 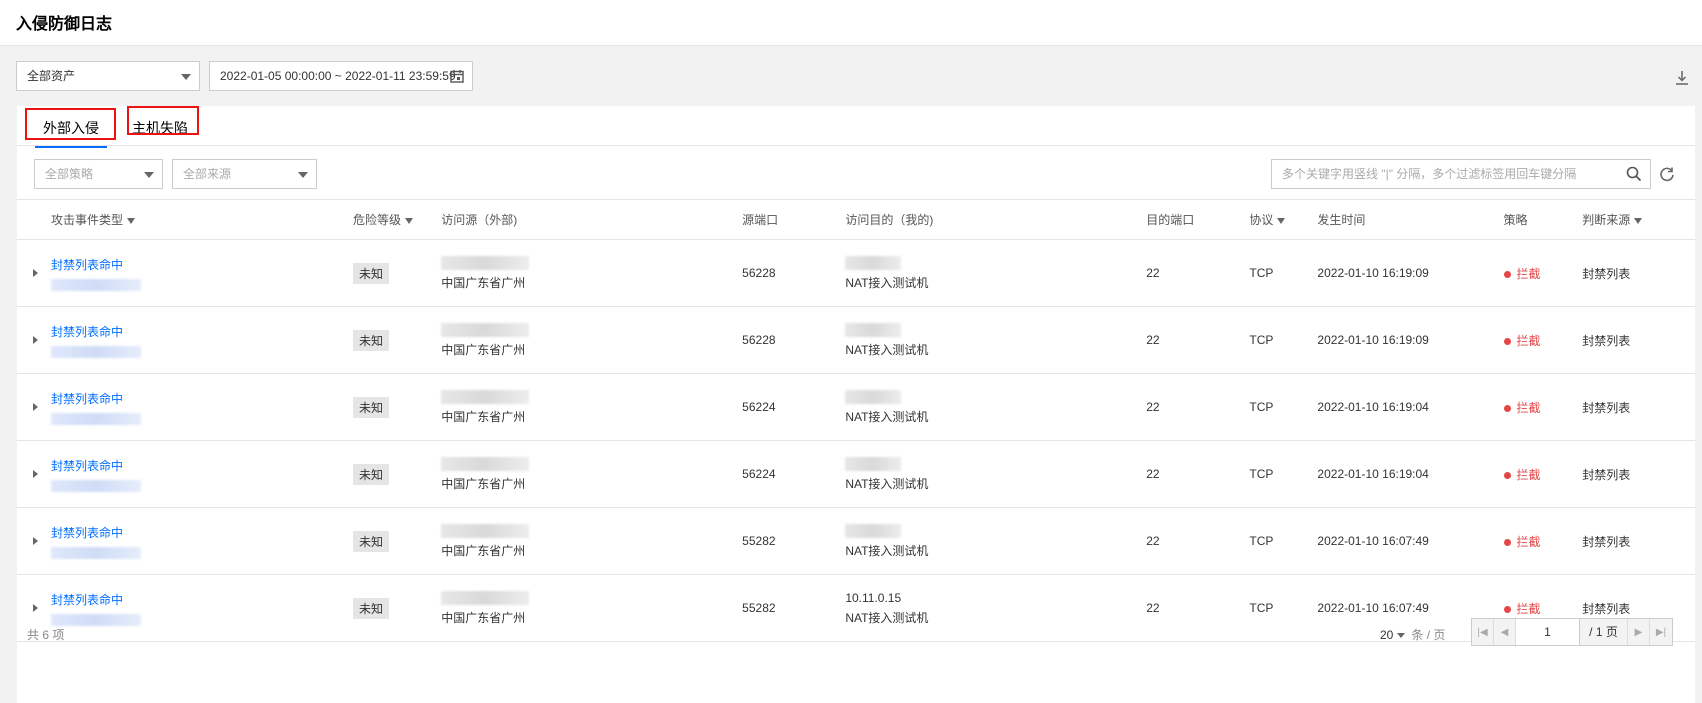 I want to click on first-page-icon: |◀, so click(x=1483, y=632).